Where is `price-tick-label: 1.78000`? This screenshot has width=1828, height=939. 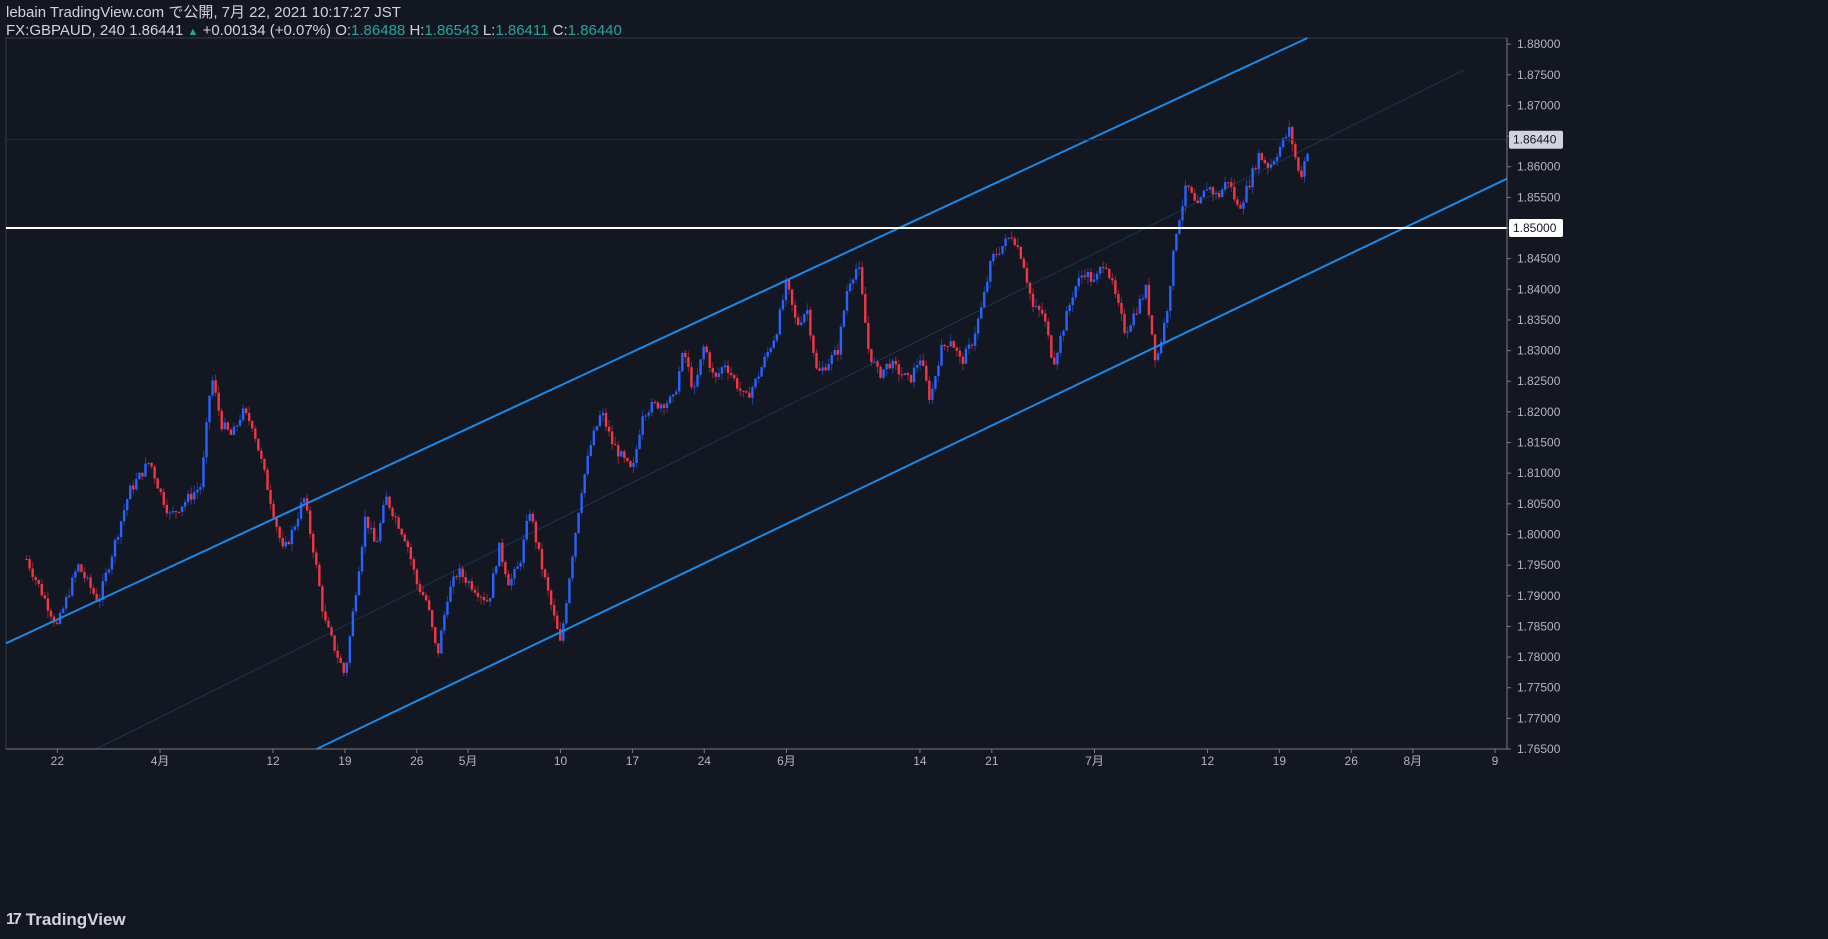 price-tick-label: 1.78000 is located at coordinates (1539, 657).